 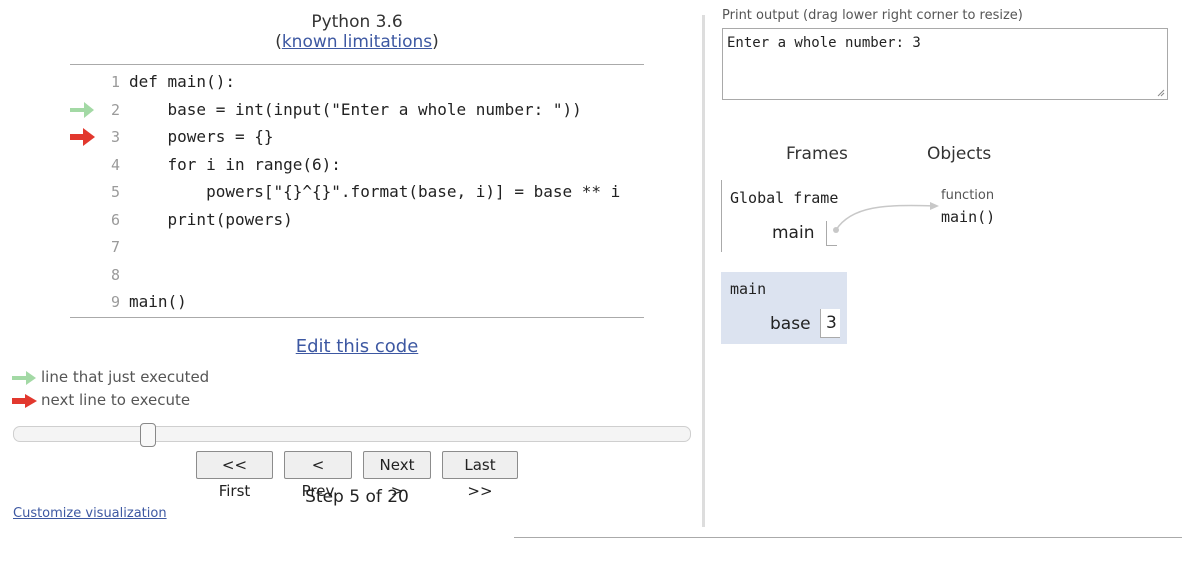 What do you see at coordinates (115, 82) in the screenshot?
I see `line-number: 1` at bounding box center [115, 82].